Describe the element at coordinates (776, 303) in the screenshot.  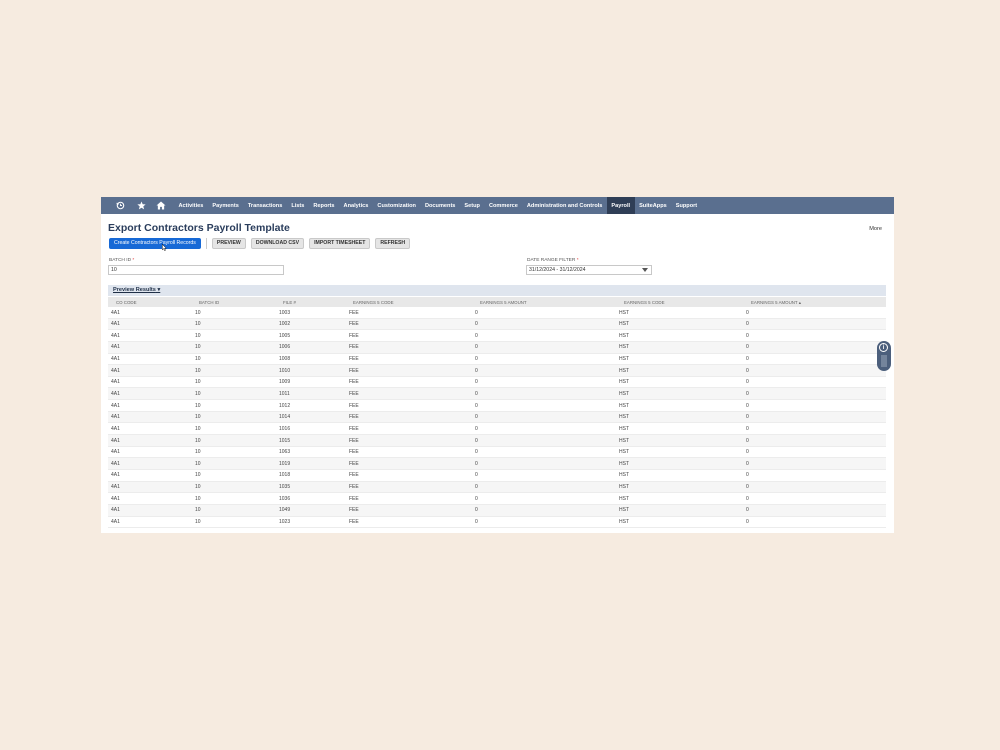
I see `column-header: EARNINGS 5 AMOUNT ▴` at that location.